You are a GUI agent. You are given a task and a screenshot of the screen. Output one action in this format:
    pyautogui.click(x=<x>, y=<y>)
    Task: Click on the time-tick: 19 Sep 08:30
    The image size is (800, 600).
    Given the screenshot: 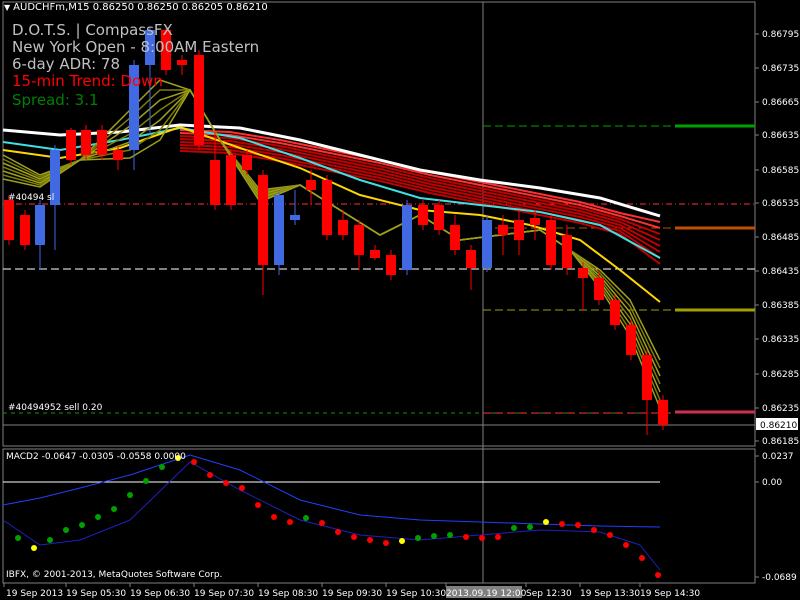 What is the action you would take?
    pyautogui.click(x=288, y=594)
    